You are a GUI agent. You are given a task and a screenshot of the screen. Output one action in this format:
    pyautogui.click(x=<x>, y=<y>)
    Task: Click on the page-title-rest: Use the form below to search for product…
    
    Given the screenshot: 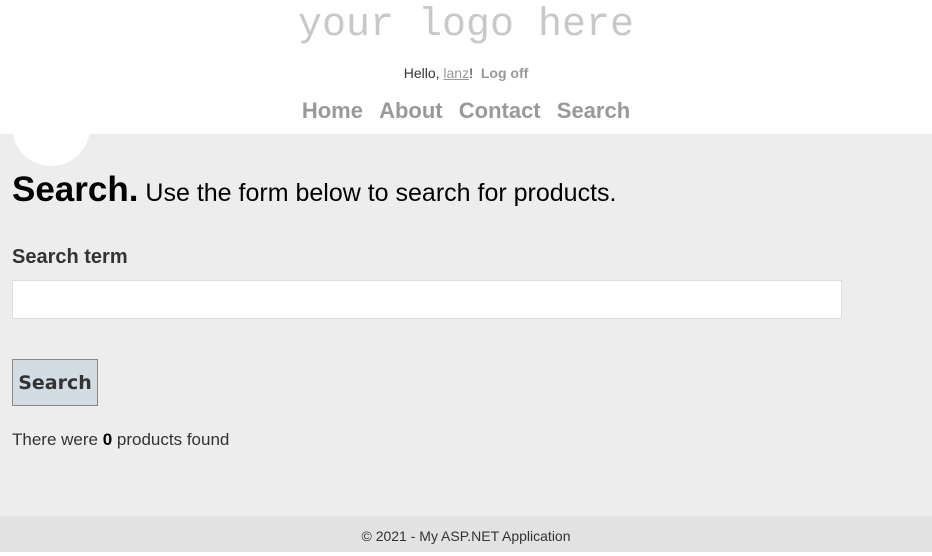 What is the action you would take?
    pyautogui.click(x=377, y=193)
    